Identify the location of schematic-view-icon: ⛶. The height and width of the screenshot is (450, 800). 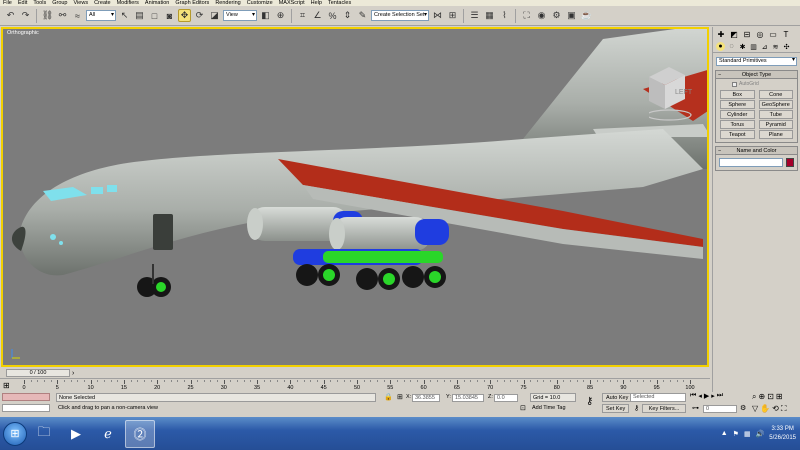
(526, 15).